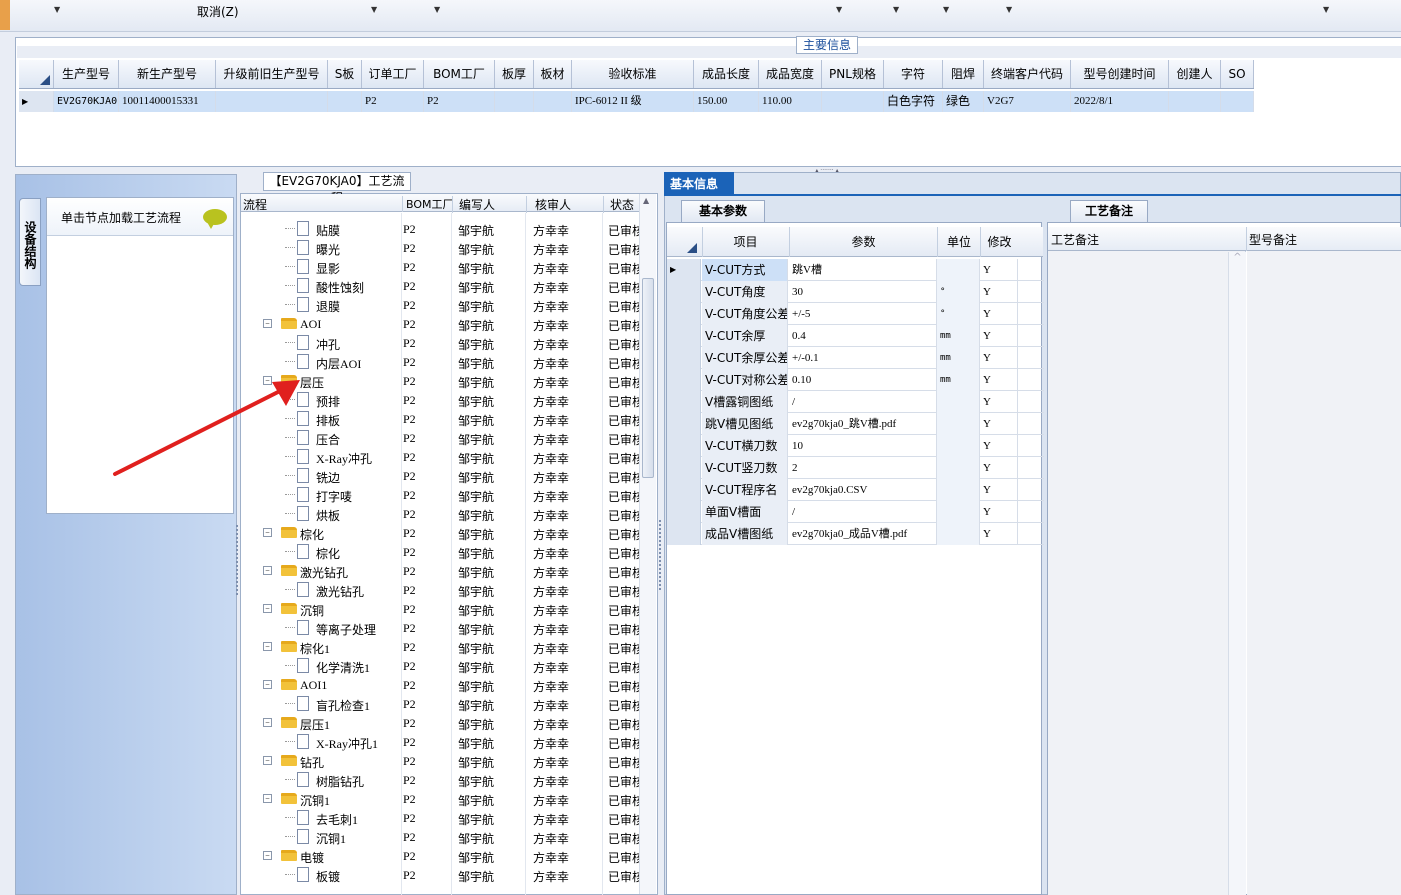 Image resolution: width=1401 pixels, height=895 pixels. I want to click on col-header: 型号创建时间, so click(1120, 74).